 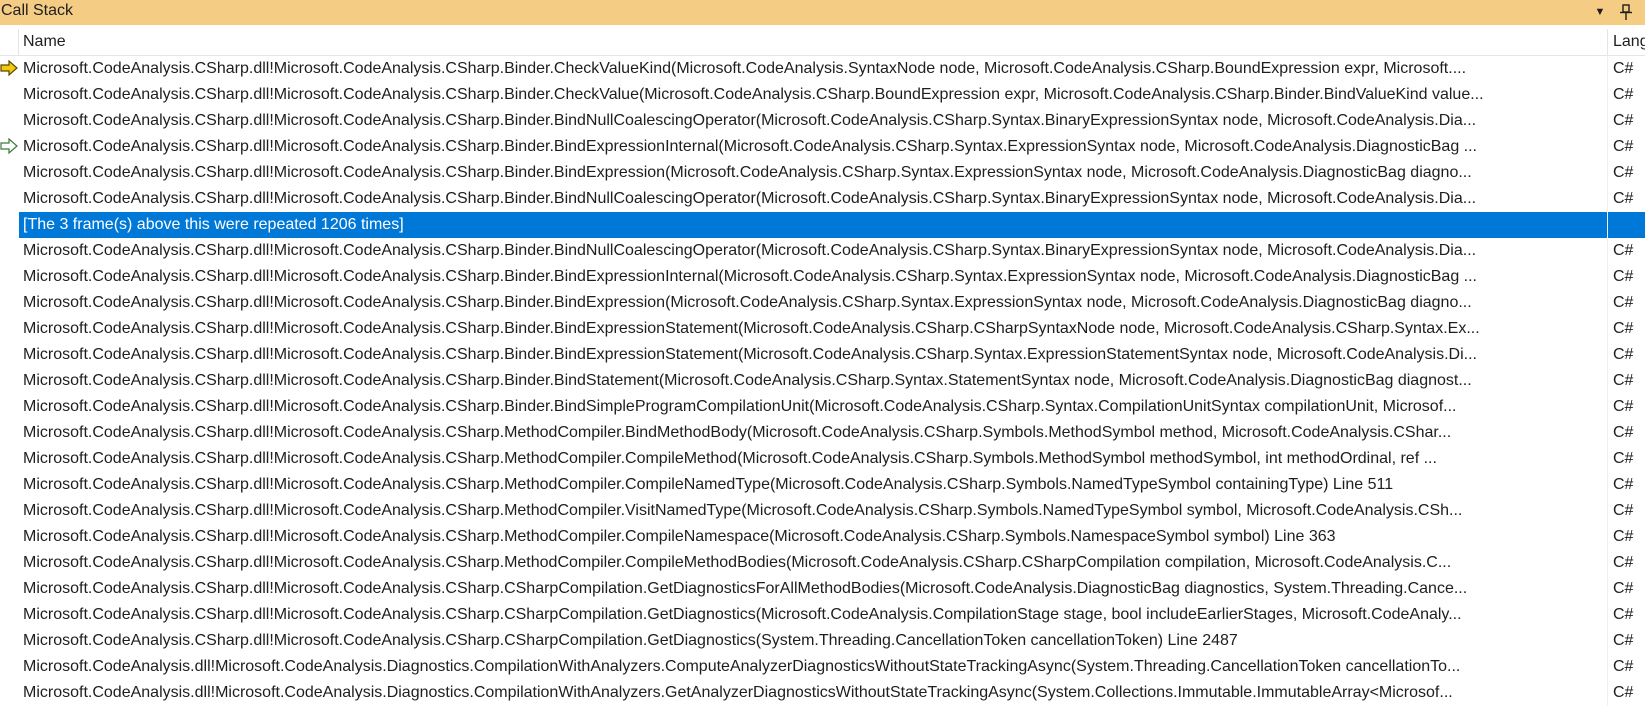 What do you see at coordinates (1600, 12) in the screenshot?
I see `chevron-down-icon: ▼` at bounding box center [1600, 12].